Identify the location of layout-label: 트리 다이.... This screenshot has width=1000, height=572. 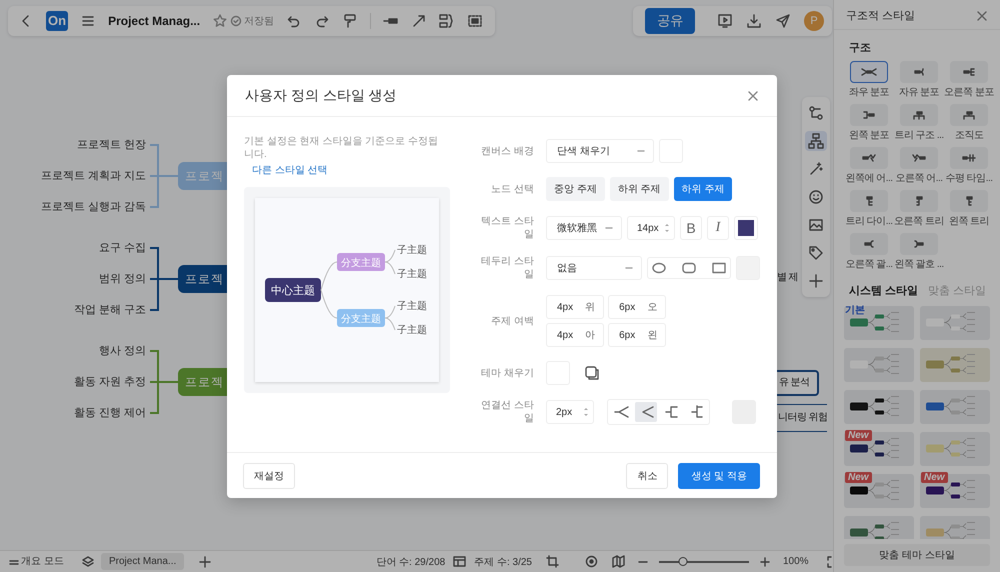
(869, 221).